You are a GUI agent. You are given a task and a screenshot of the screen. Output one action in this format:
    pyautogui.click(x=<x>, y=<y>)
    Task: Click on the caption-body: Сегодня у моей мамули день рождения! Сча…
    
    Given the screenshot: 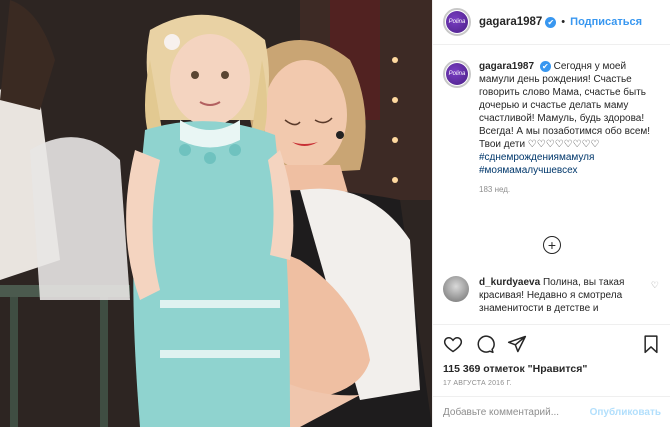 What is the action you would take?
    pyautogui.click(x=565, y=105)
    